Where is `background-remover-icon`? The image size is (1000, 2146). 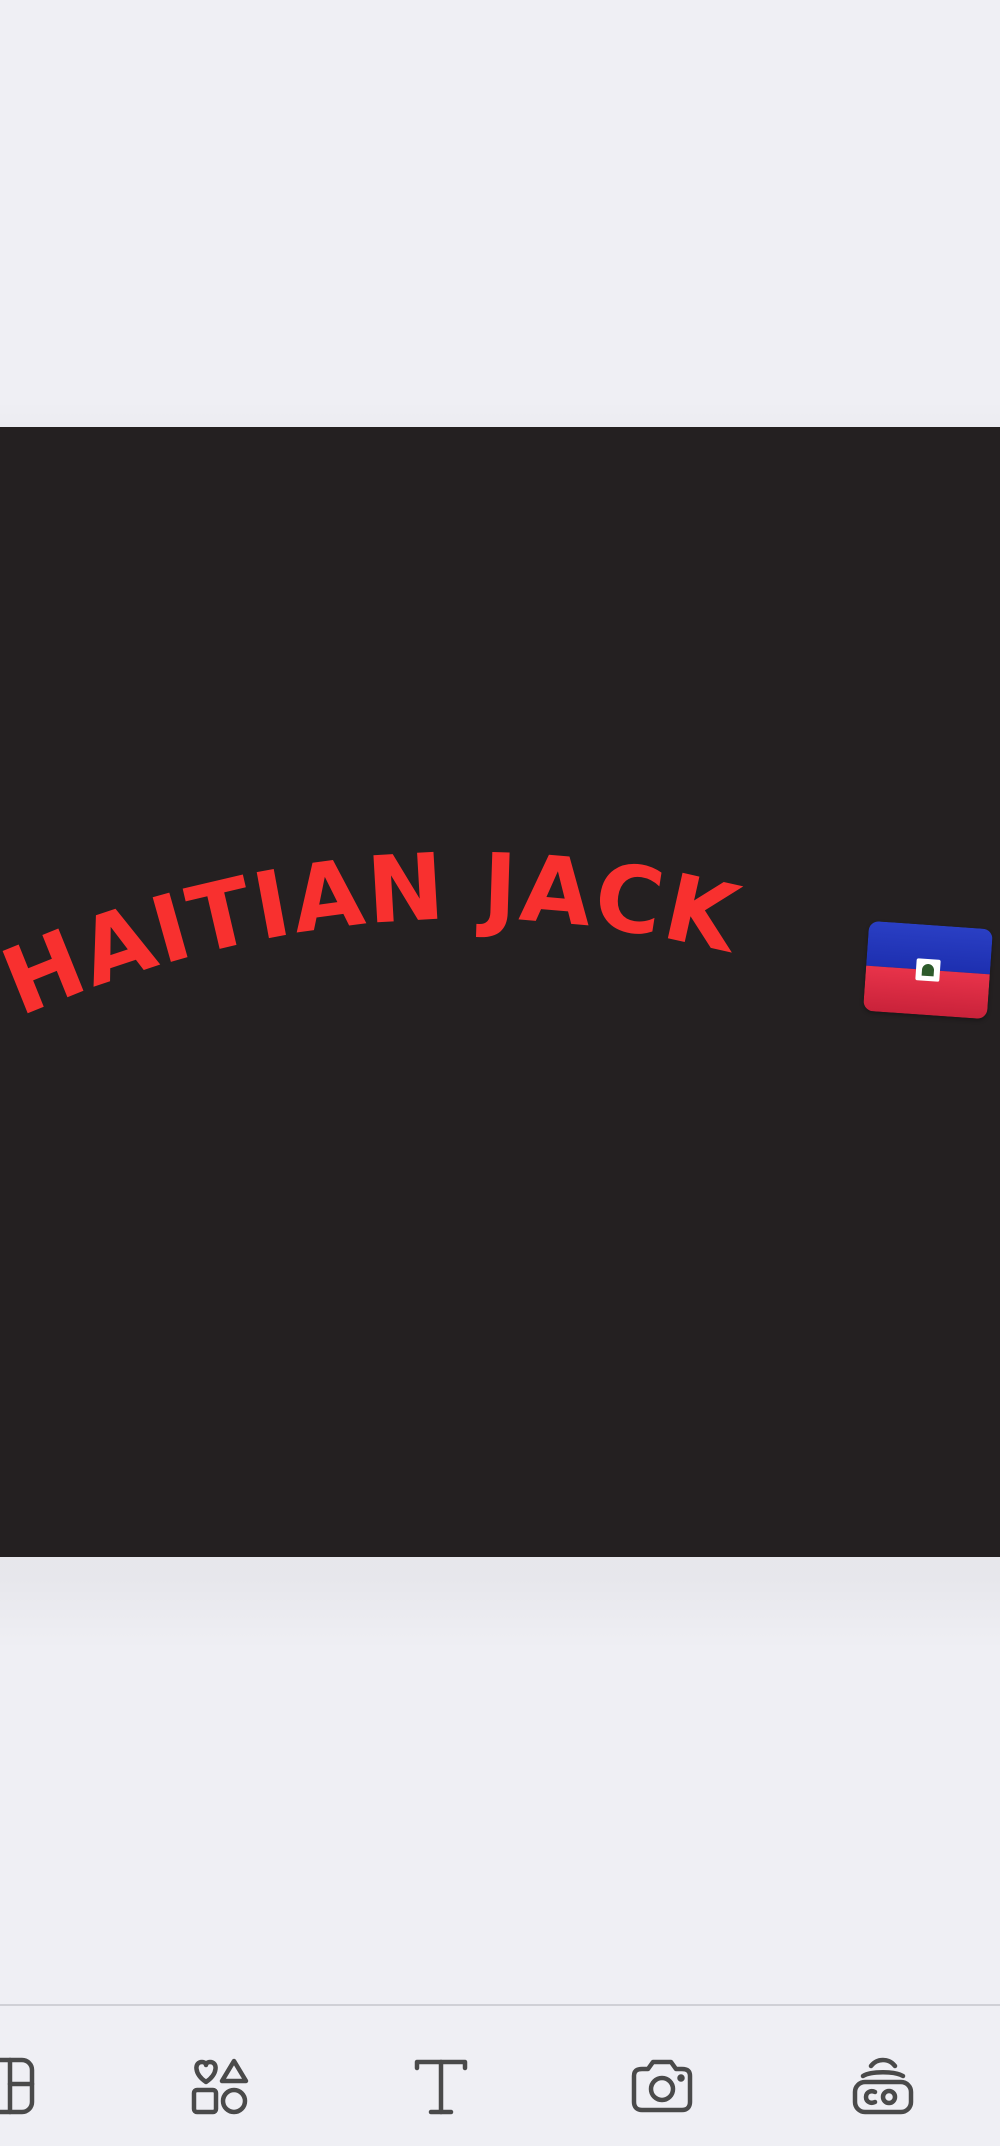 background-remover-icon is located at coordinates (883, 2086).